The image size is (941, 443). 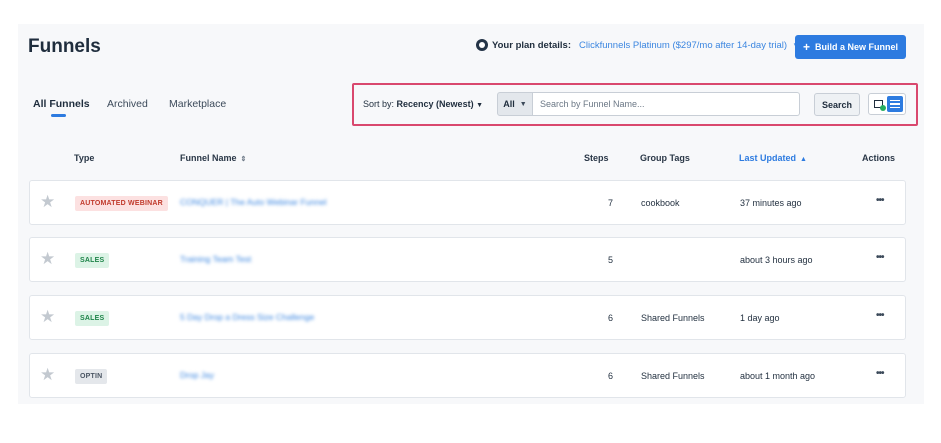 I want to click on column-header-type: Type, so click(x=84, y=158).